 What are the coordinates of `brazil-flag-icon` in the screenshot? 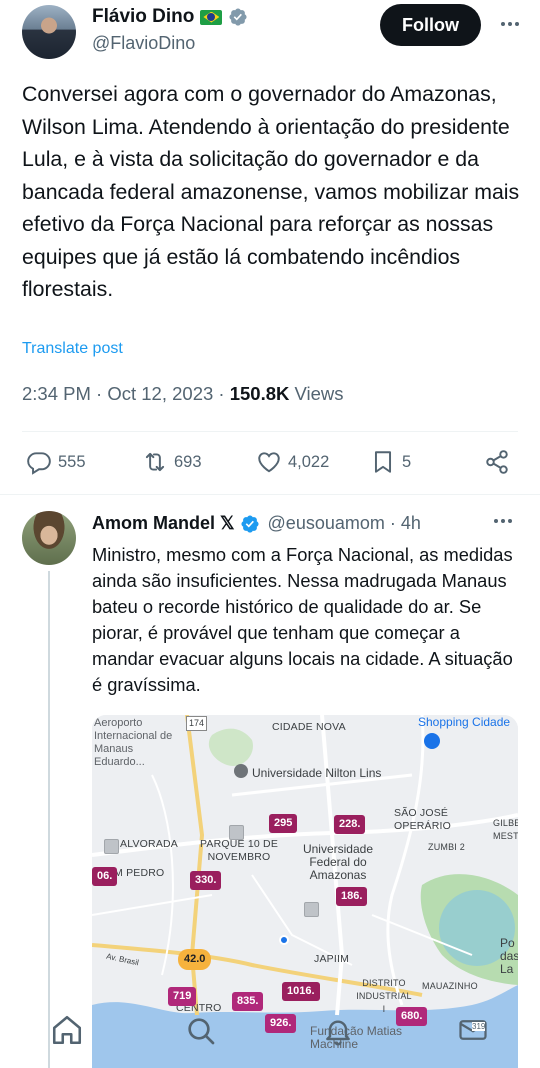 It's located at (211, 17).